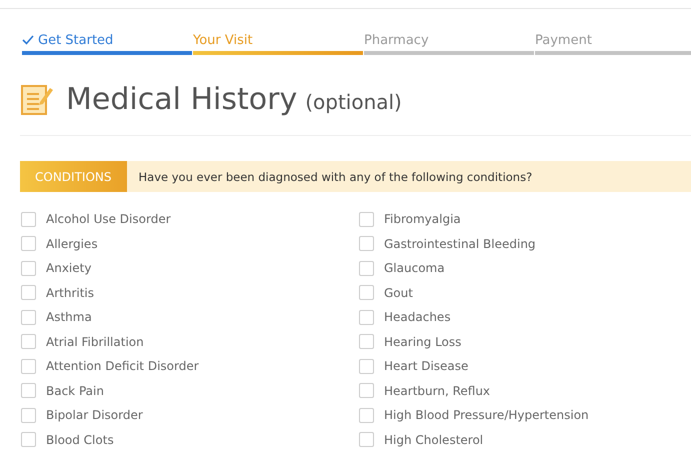 The width and height of the screenshot is (691, 452). I want to click on condition-option: Glaucoma, so click(524, 268).